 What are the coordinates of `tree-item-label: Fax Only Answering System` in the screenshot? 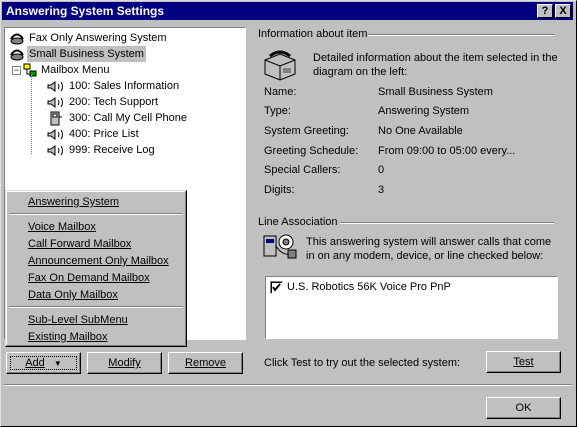 It's located at (98, 38).